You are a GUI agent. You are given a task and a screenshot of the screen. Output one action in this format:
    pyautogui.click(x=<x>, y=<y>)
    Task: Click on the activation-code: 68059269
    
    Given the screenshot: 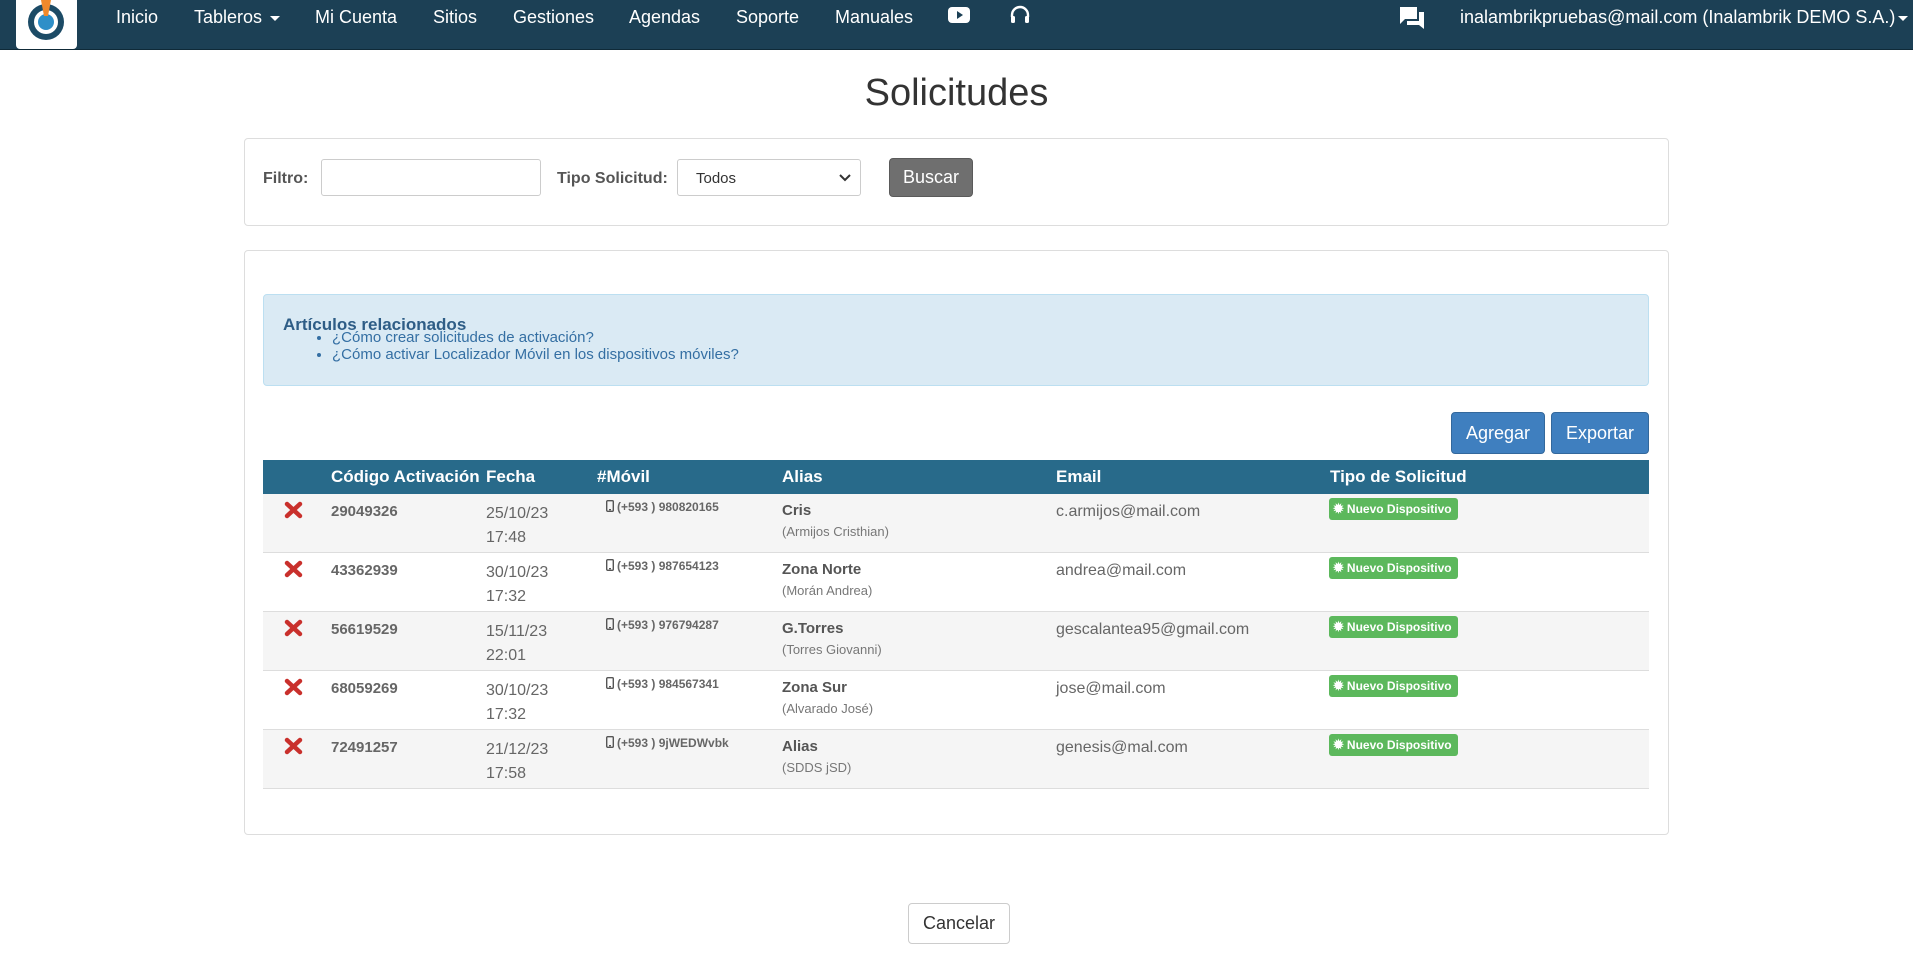 What is the action you would take?
    pyautogui.click(x=364, y=688)
    